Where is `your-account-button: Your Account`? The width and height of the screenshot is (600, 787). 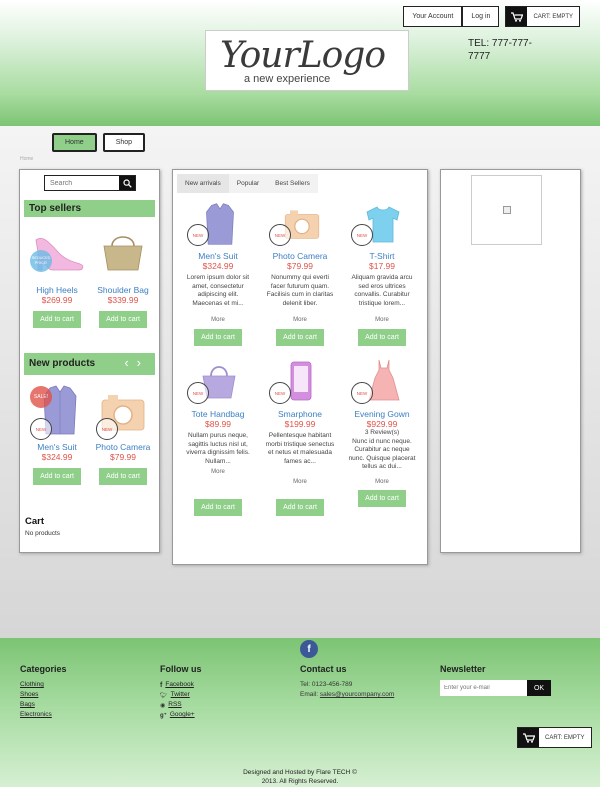
your-account-button: Your Account is located at coordinates (433, 16).